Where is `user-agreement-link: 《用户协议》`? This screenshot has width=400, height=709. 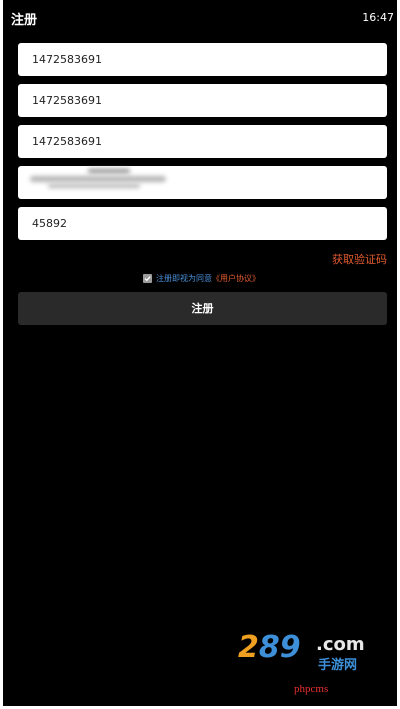 user-agreement-link: 《用户协议》 is located at coordinates (236, 278).